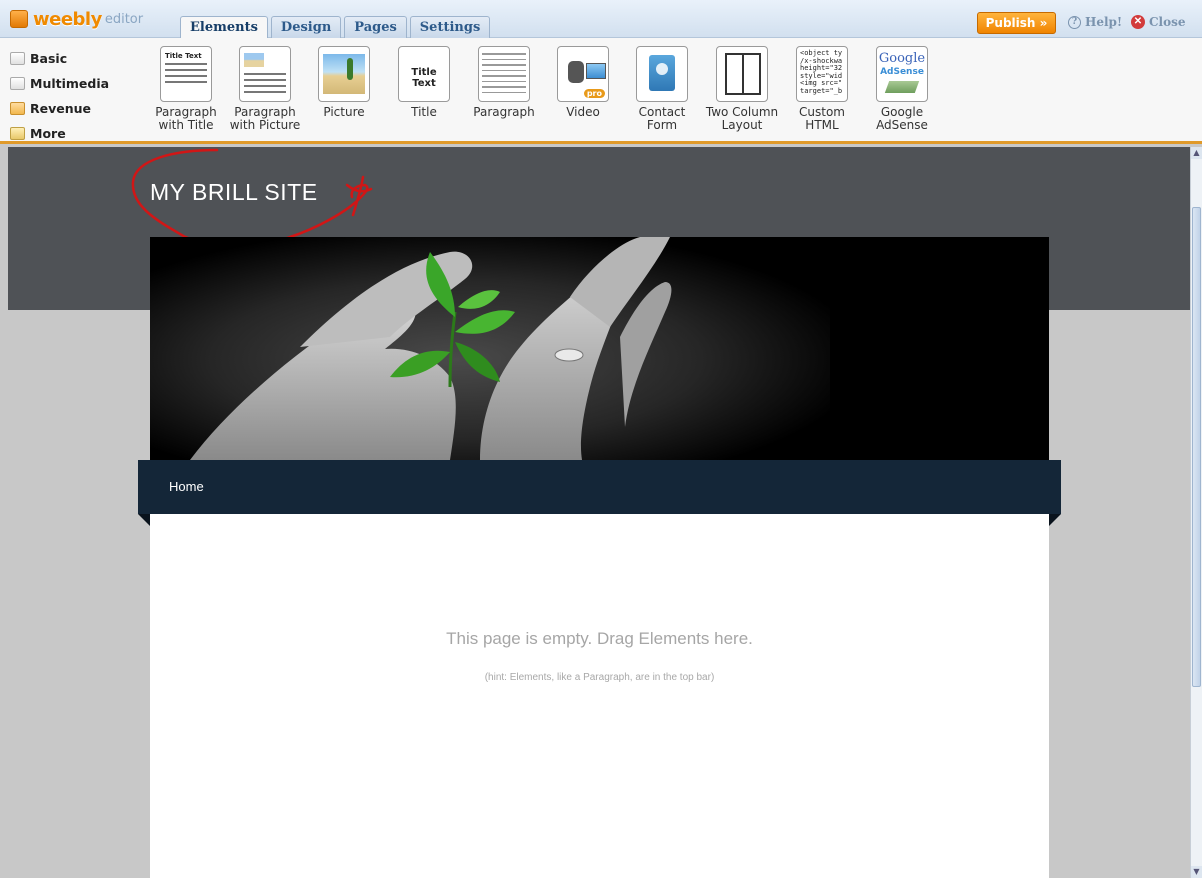  I want to click on pro-badge: pro, so click(594, 93).